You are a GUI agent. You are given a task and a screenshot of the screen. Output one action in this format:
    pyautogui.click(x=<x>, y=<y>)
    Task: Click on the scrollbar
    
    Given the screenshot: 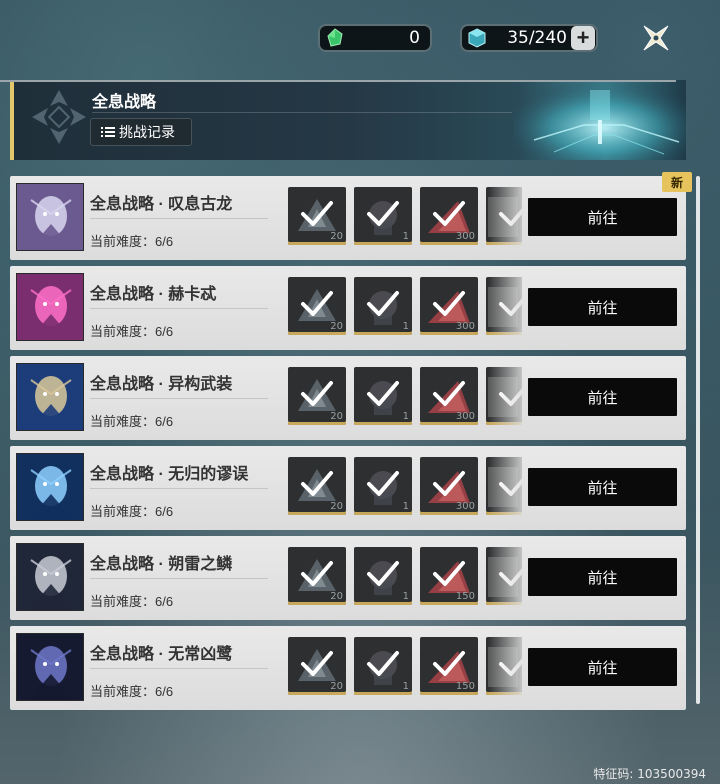 What is the action you would take?
    pyautogui.click(x=698, y=440)
    